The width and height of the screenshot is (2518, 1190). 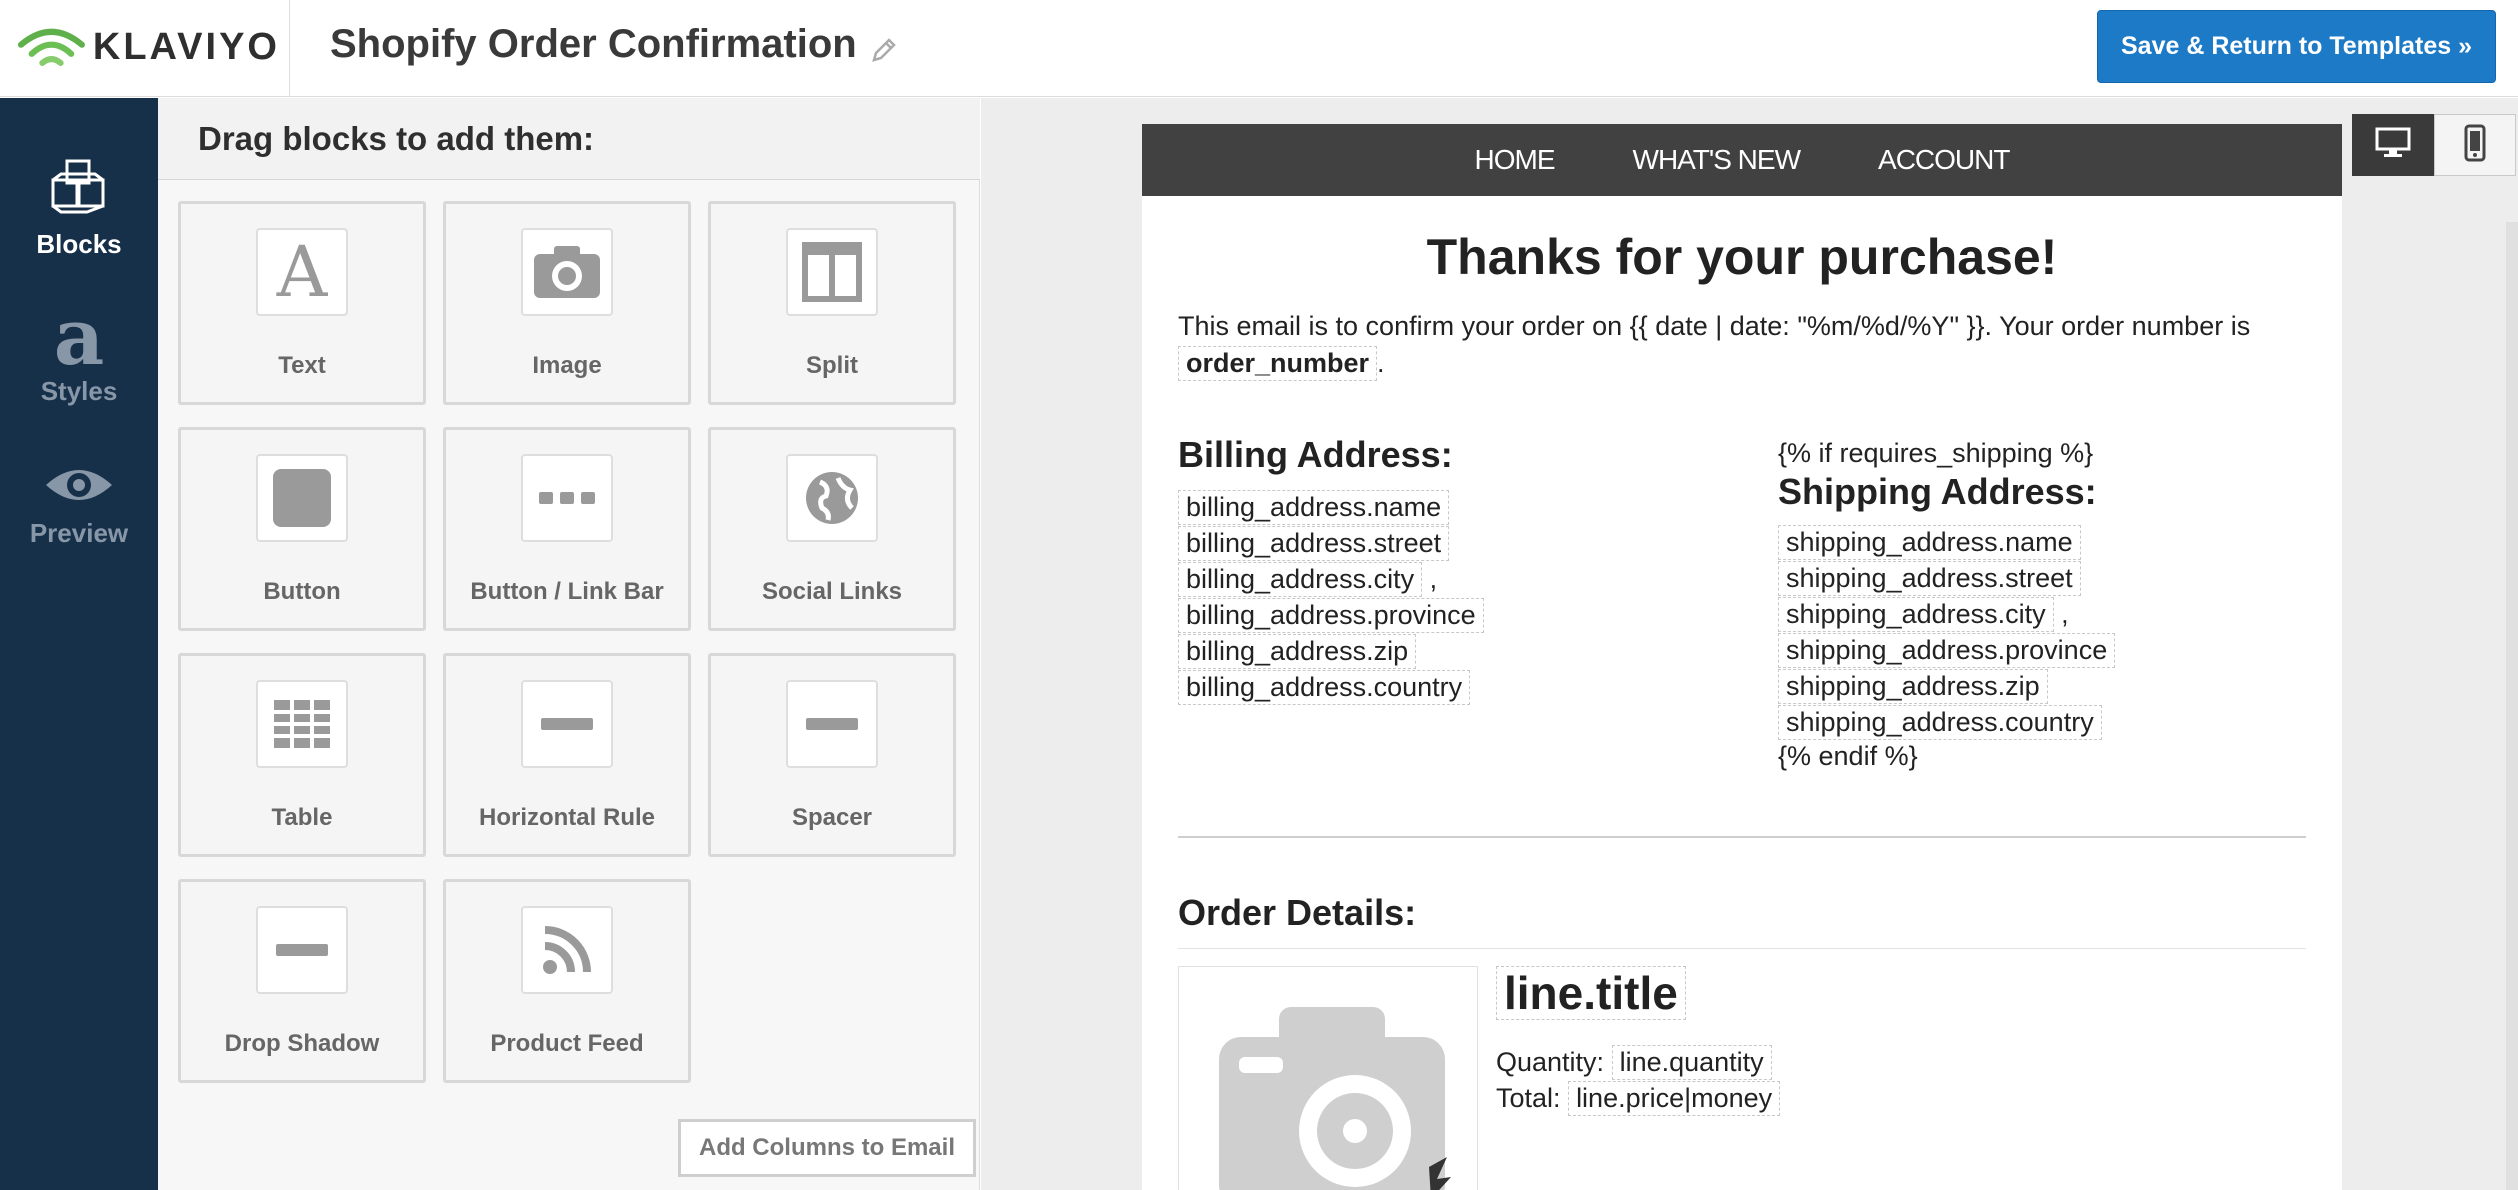 I want to click on shipping-city-variable: shipping_address.city, so click(x=1916, y=614).